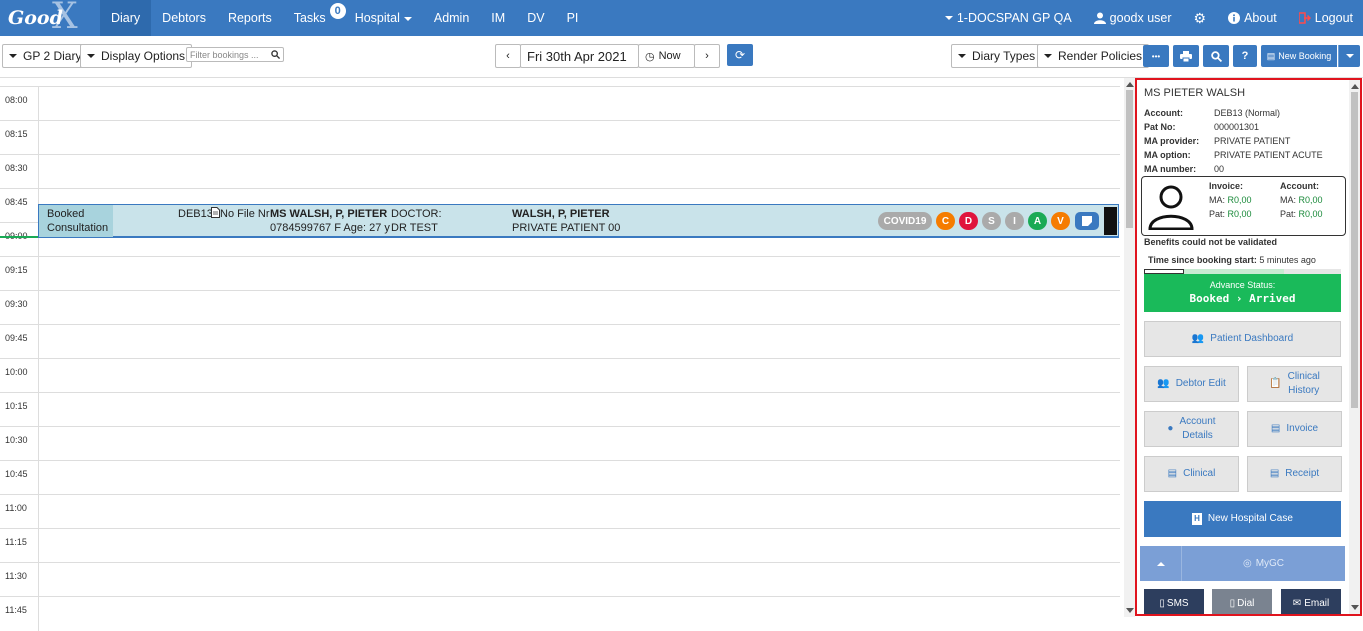  I want to click on time-slot: 08:30, so click(560, 171).